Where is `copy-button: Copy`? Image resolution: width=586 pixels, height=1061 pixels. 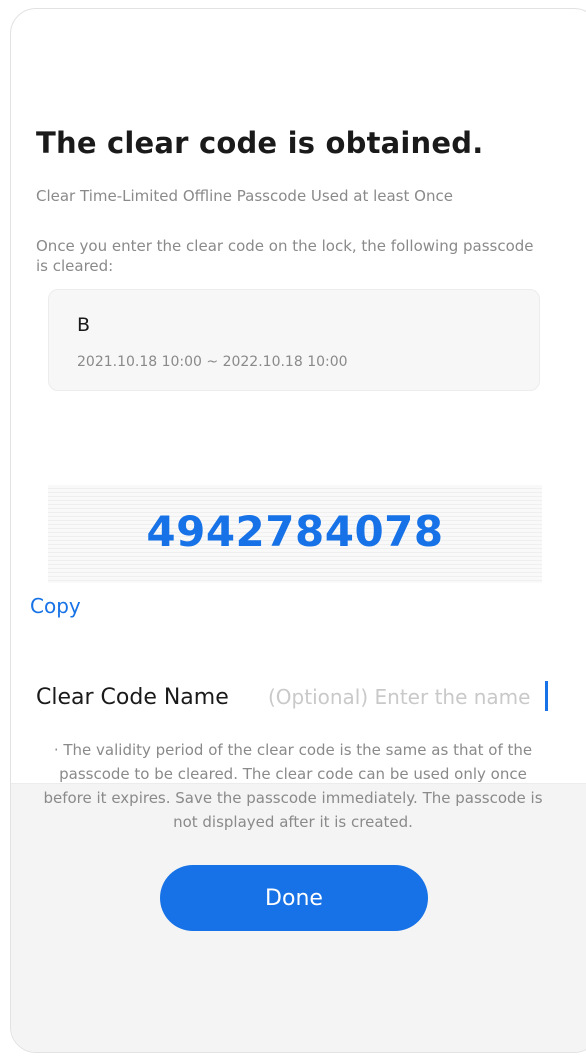
copy-button: Copy is located at coordinates (55, 606).